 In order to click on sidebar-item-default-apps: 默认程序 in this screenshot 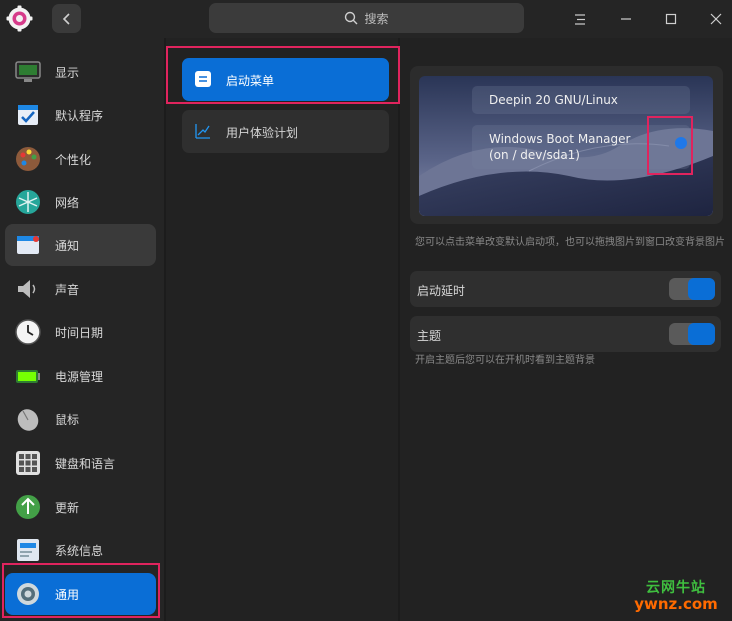, I will do `click(80, 115)`.